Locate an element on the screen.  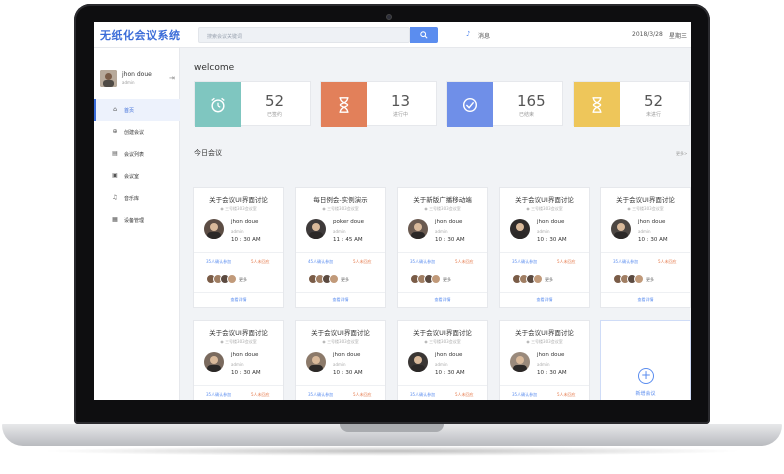
done-icon is located at coordinates (470, 104).